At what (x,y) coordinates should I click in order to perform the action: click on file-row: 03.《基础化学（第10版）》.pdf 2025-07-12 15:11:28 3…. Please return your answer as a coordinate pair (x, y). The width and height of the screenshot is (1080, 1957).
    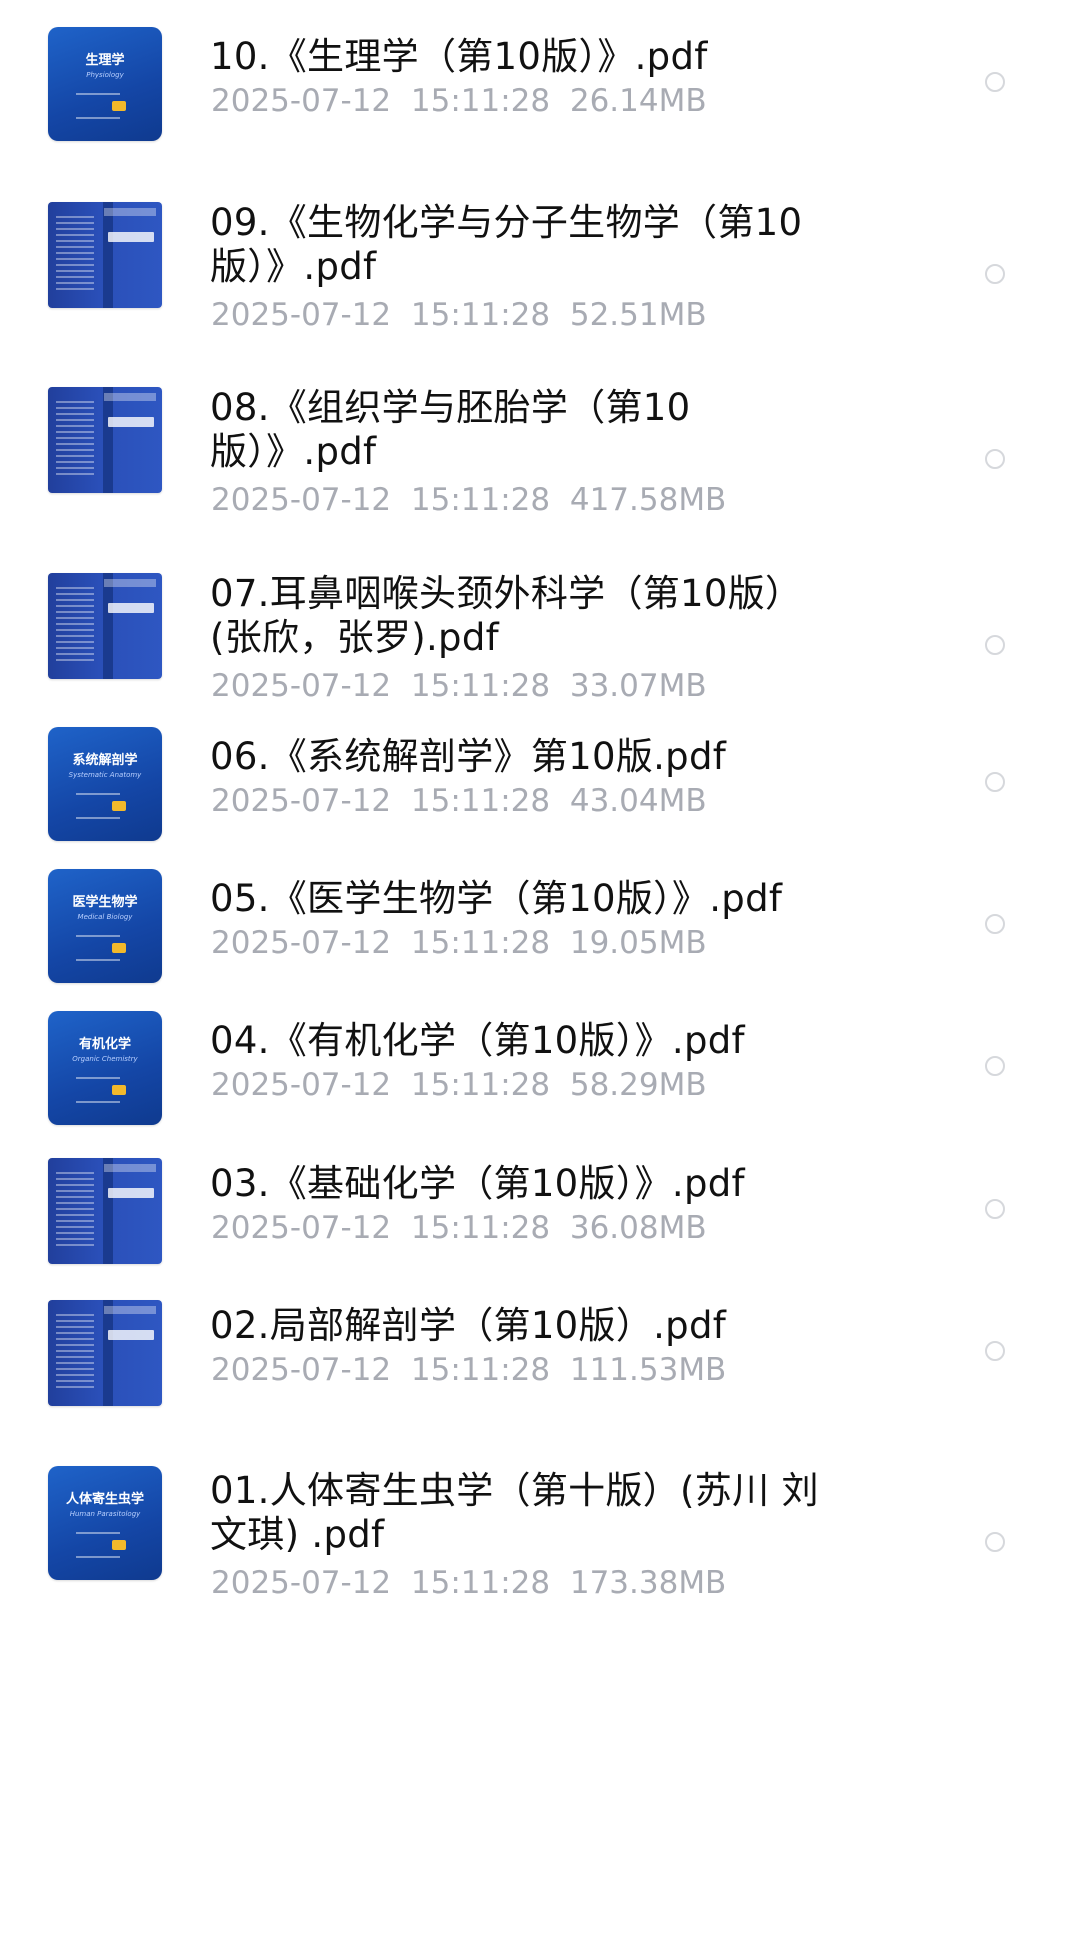
    Looking at the image, I should click on (540, 1216).